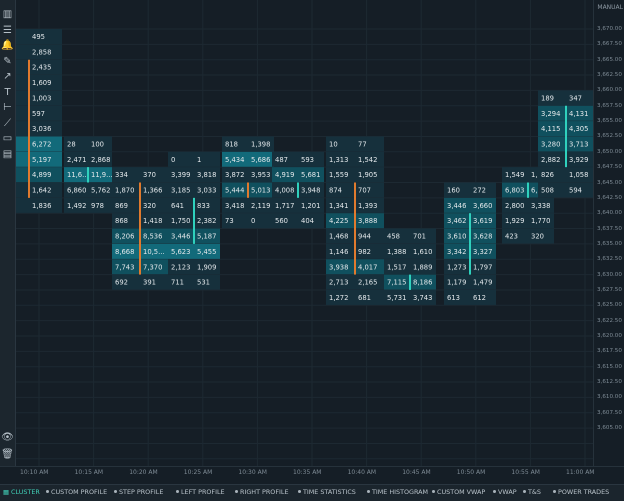  What do you see at coordinates (364, 252) in the screenshot?
I see `ask-volume: 982` at bounding box center [364, 252].